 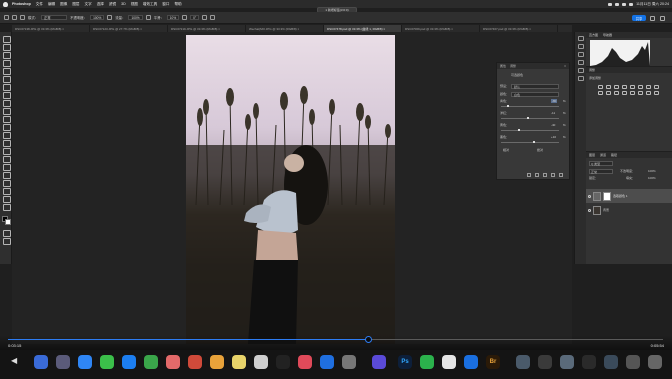 I want to click on wifi-icon, so click(x=610, y=4).